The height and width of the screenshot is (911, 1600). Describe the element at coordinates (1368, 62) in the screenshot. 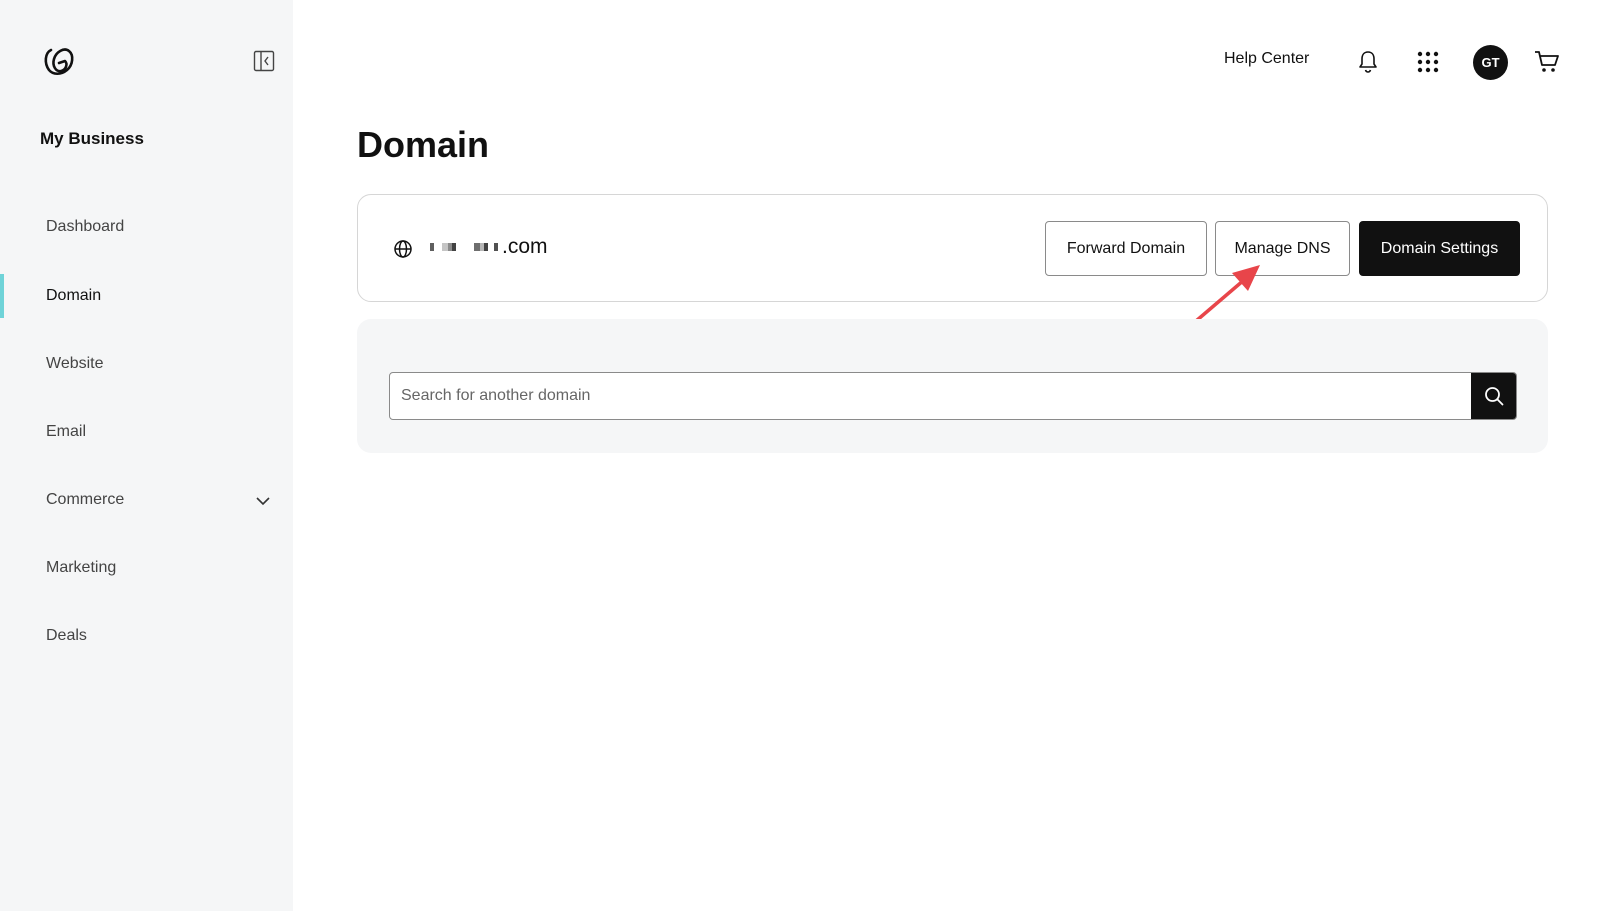

I see `bell-icon` at that location.